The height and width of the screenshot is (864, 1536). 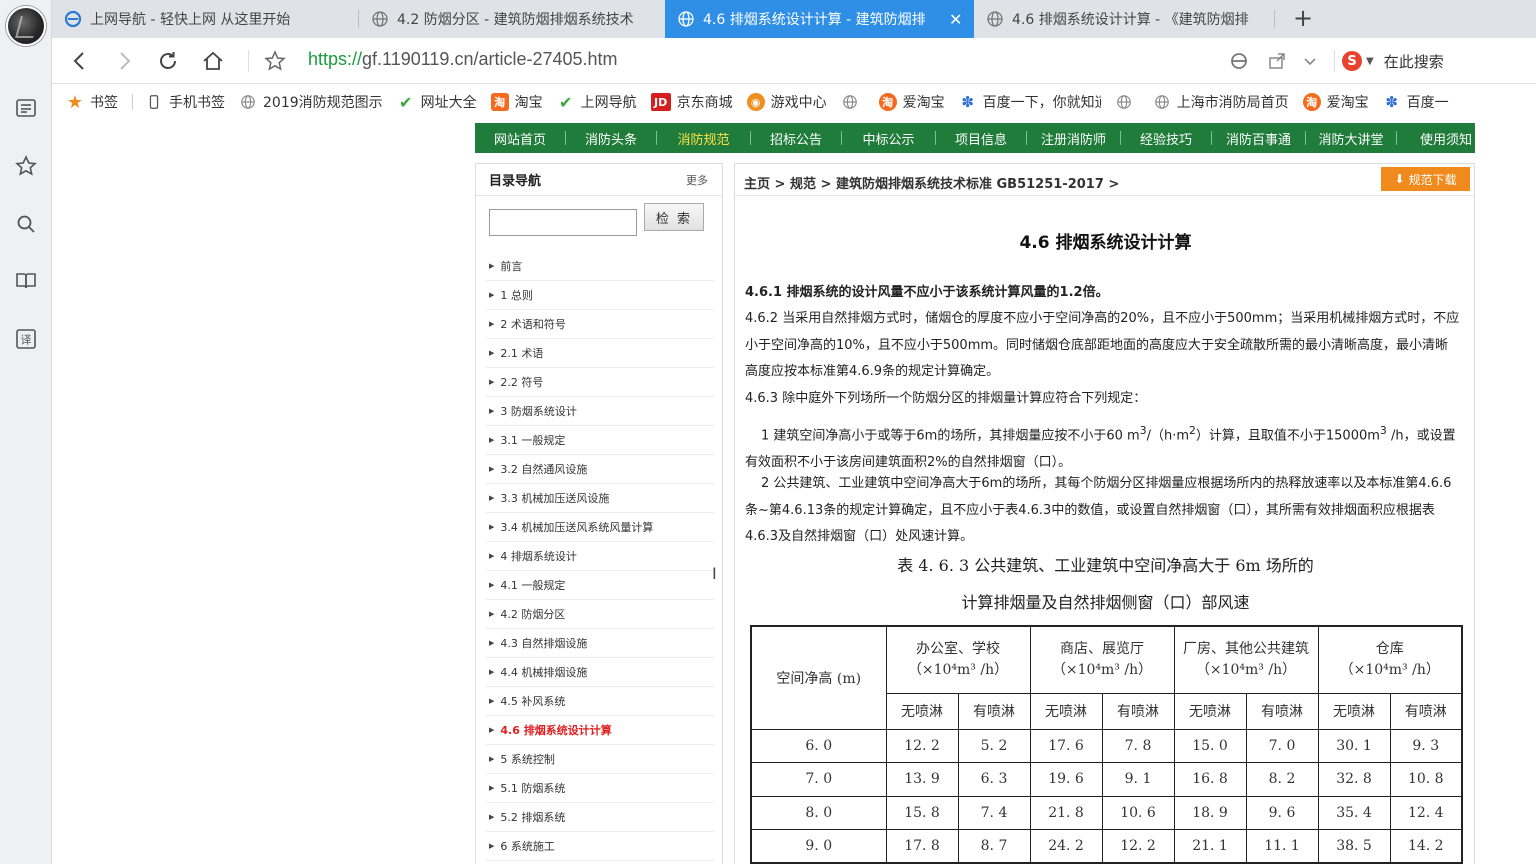 I want to click on reload-button, so click(x=168, y=61).